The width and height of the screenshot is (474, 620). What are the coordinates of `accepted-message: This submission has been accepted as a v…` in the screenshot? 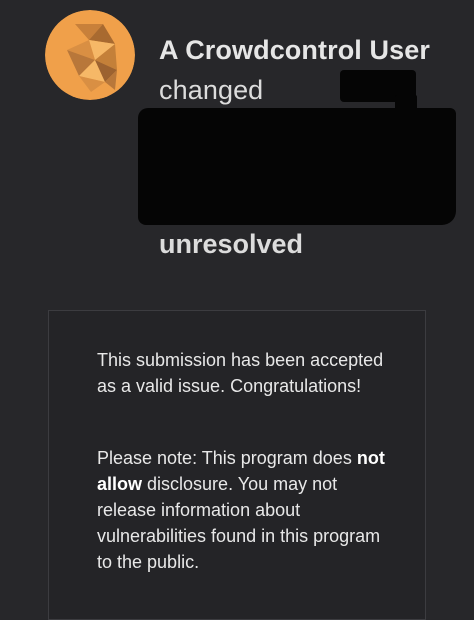 It's located at (240, 373).